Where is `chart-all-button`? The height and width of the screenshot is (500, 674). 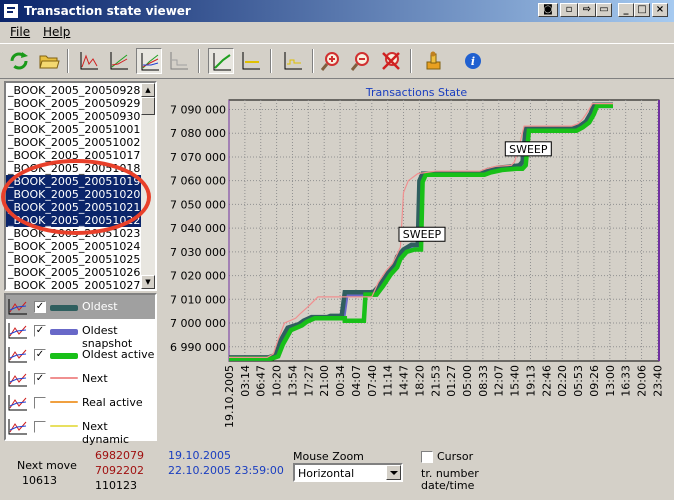
chart-all-button is located at coordinates (149, 61).